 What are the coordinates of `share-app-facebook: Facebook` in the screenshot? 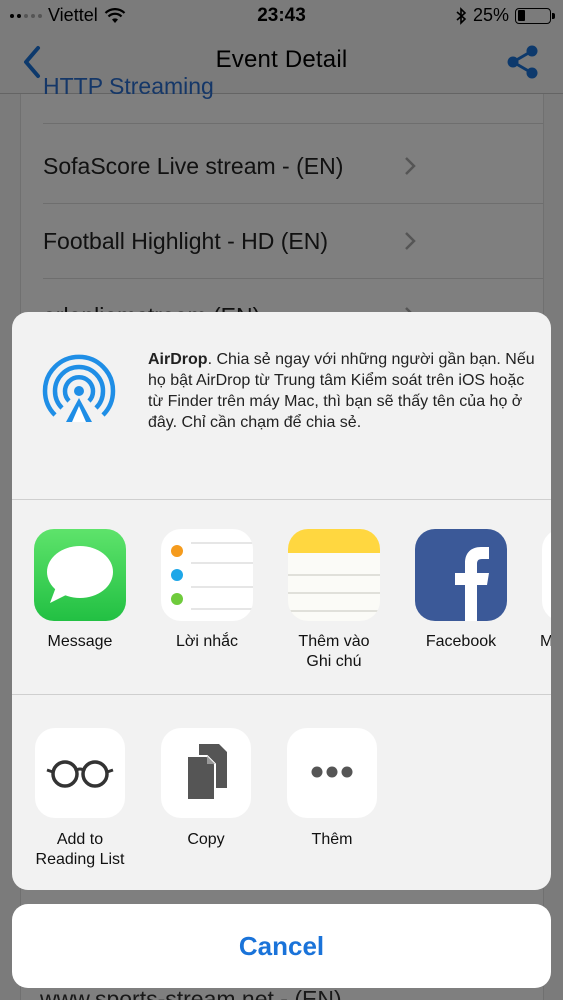 It's located at (461, 590).